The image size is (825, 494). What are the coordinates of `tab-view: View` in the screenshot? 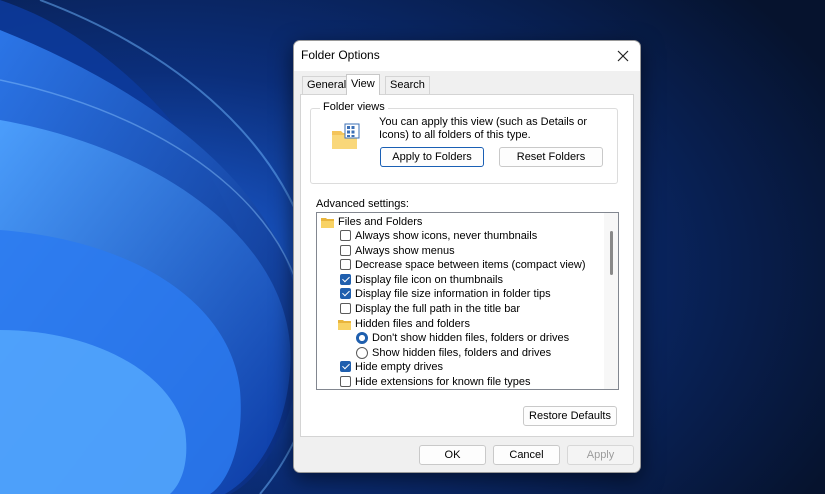 It's located at (363, 84).